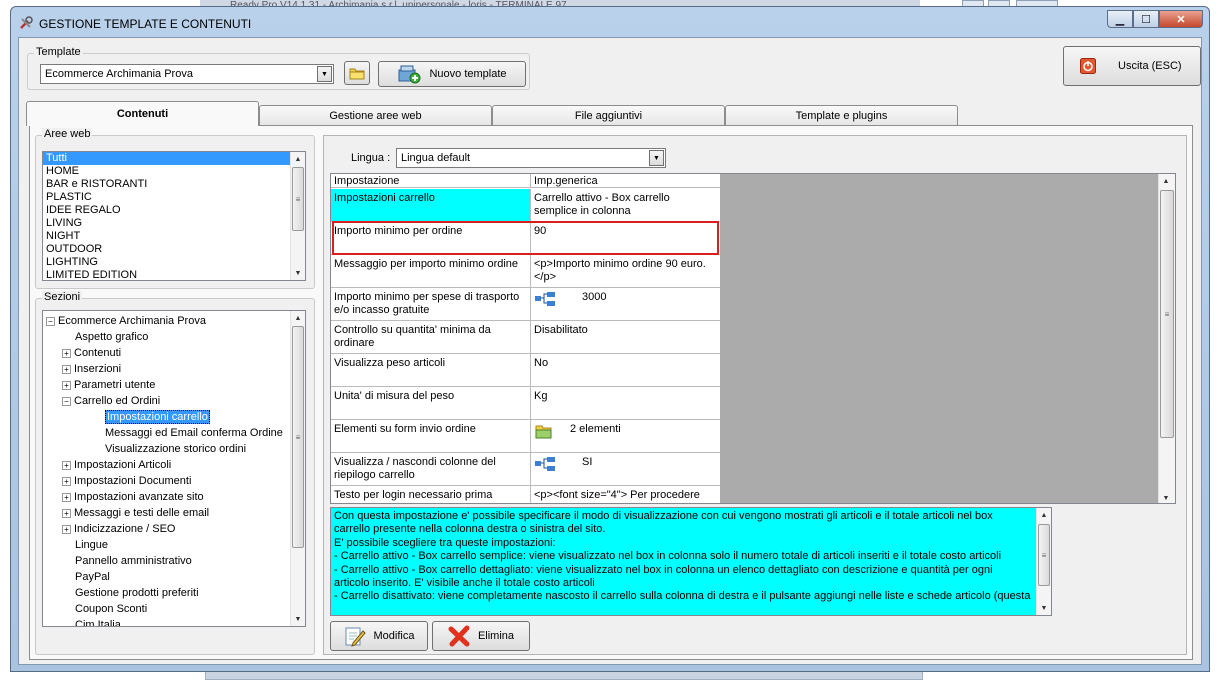 Image resolution: width=1228 pixels, height=680 pixels. What do you see at coordinates (531, 158) in the screenshot?
I see `lingua-select: Lingua default ▼` at bounding box center [531, 158].